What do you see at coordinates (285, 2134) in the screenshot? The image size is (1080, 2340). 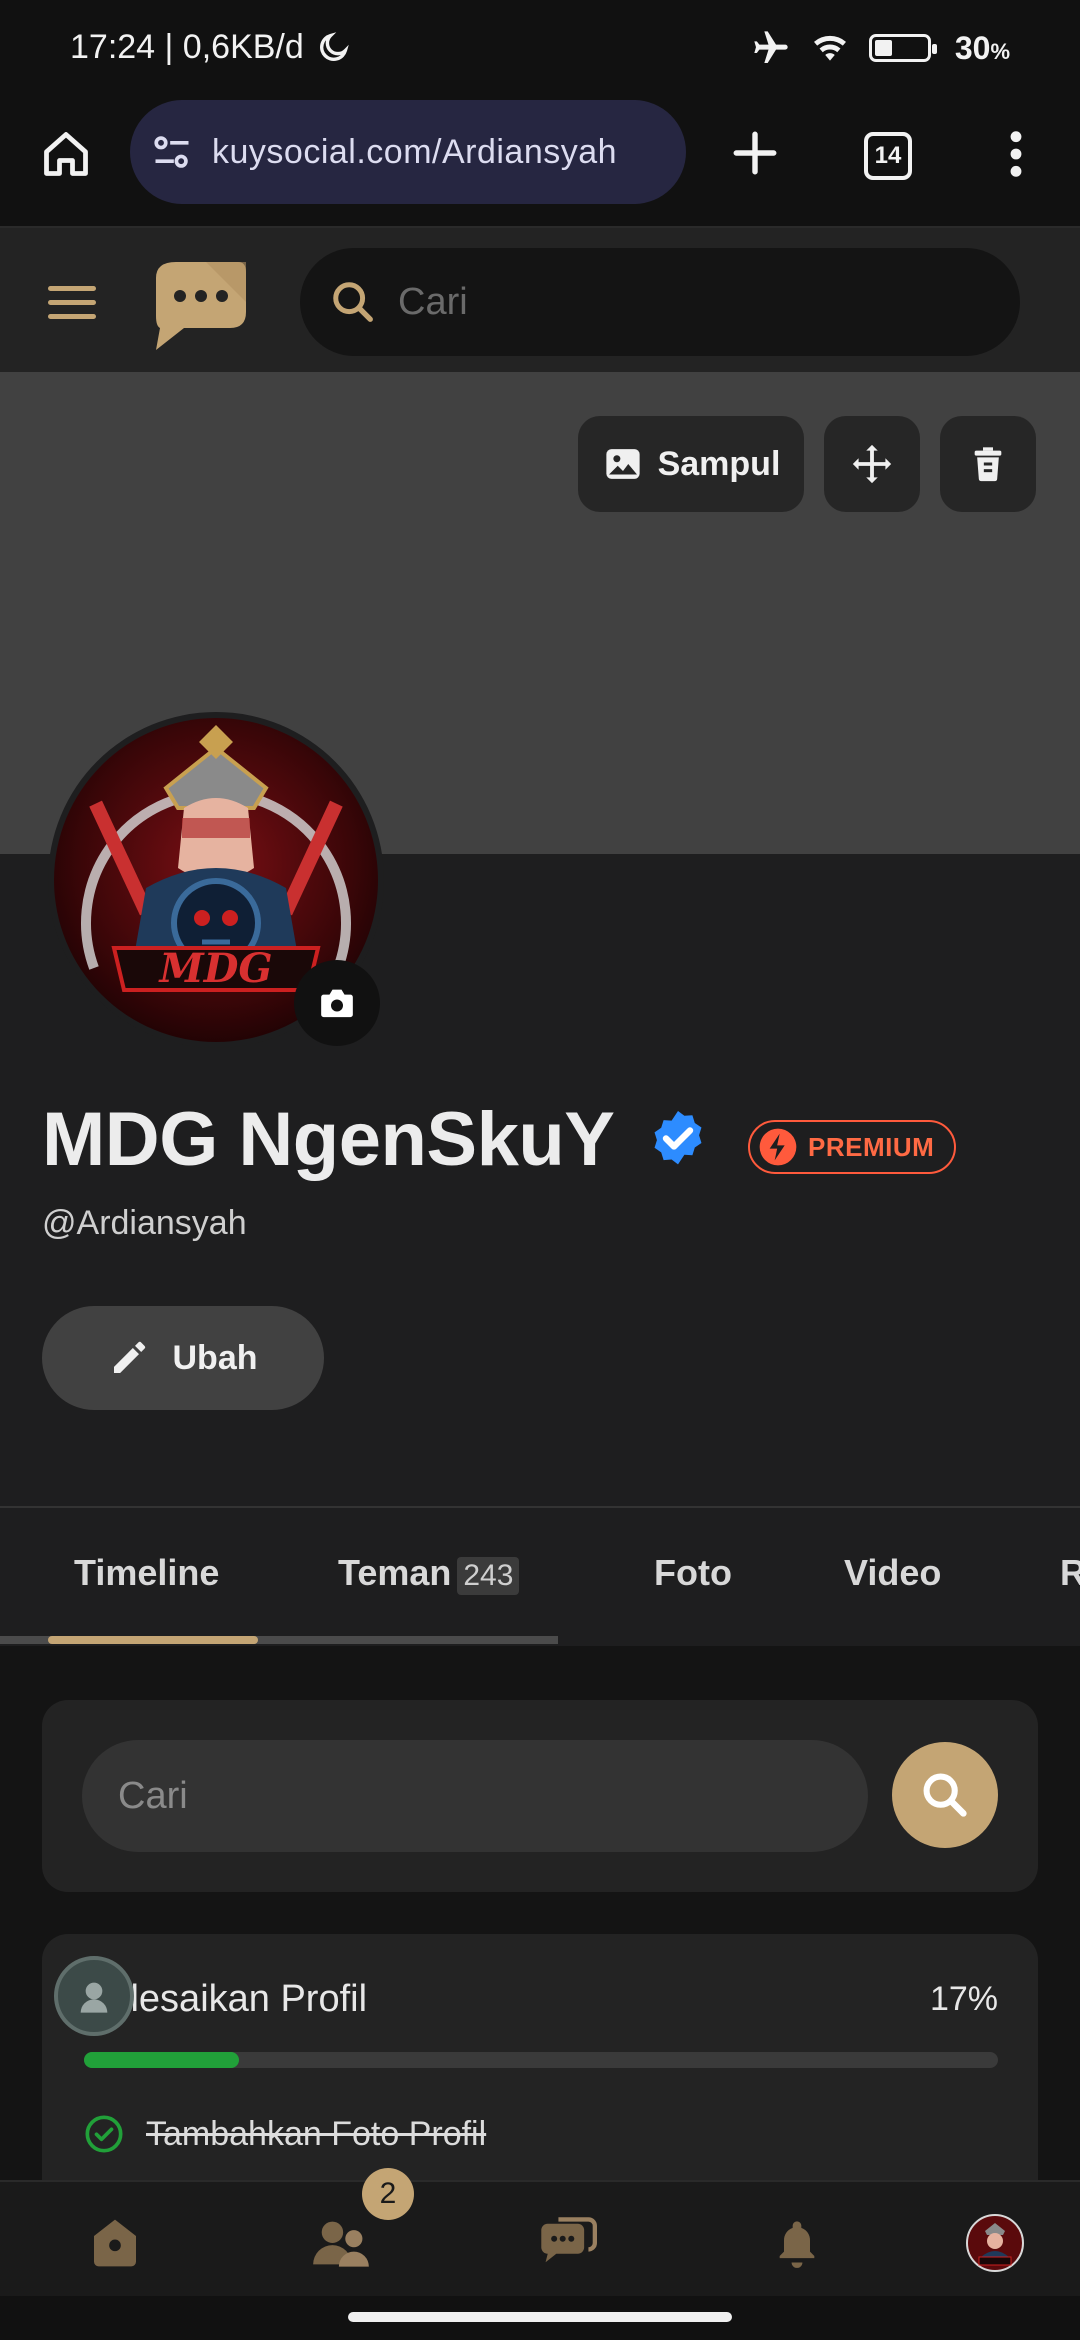 I see `task-add-profile-photo: Tambahkan Foto Profil` at bounding box center [285, 2134].